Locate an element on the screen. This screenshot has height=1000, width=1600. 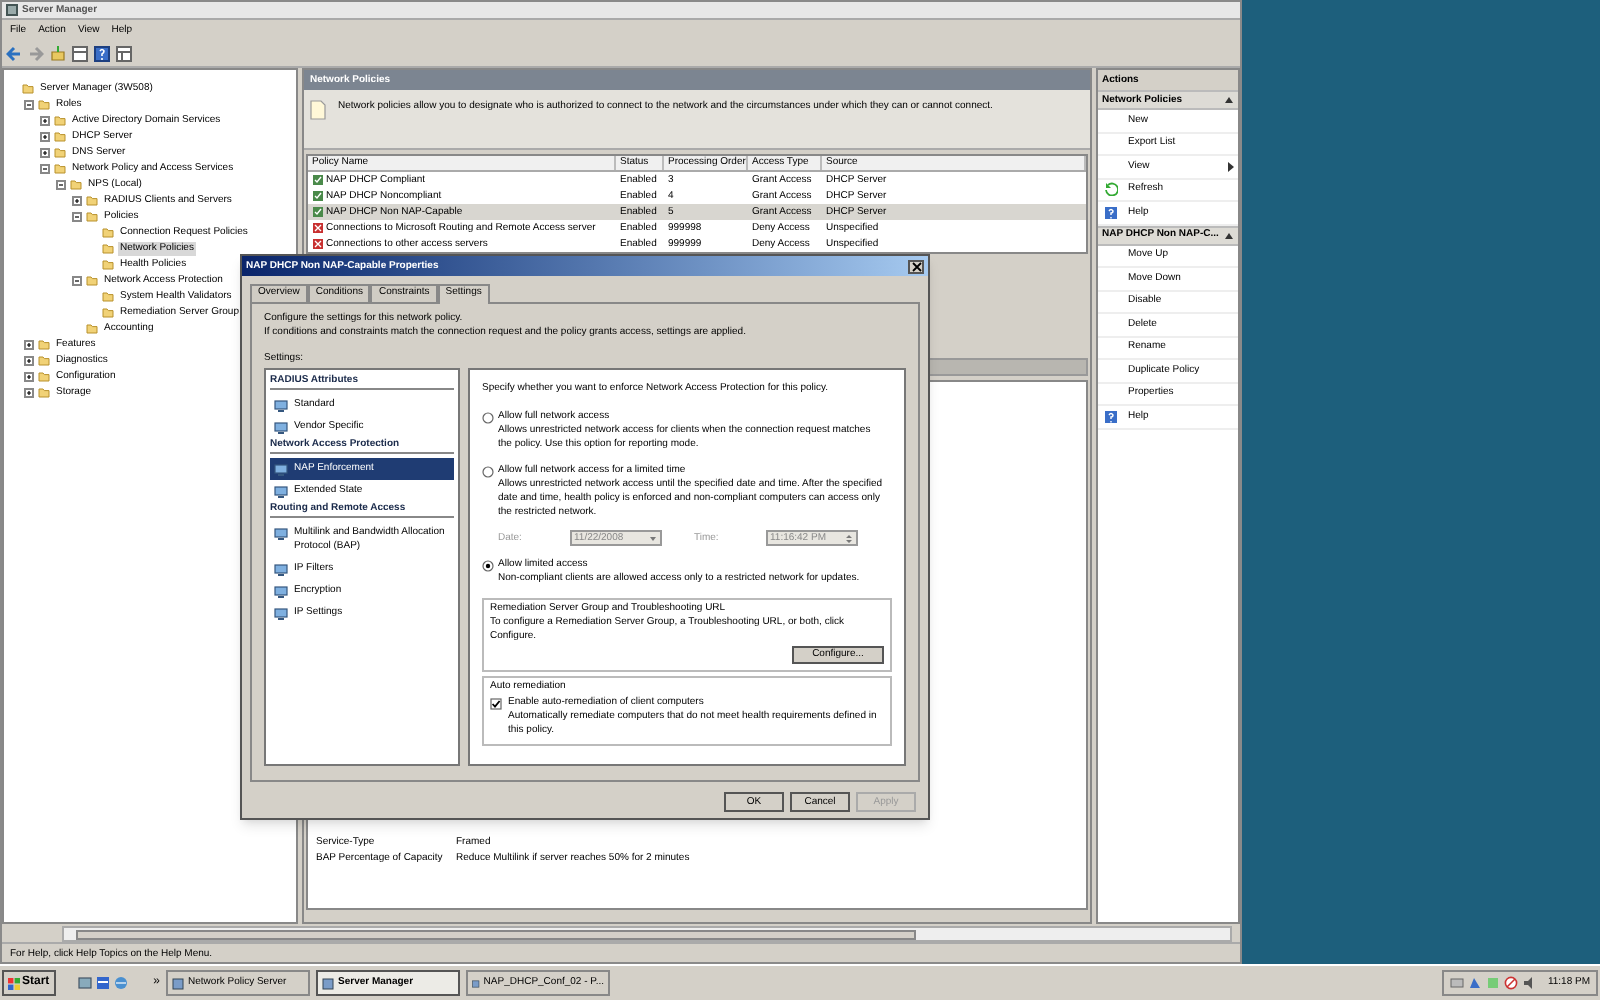
blocked-icon is located at coordinates (1510, 983).